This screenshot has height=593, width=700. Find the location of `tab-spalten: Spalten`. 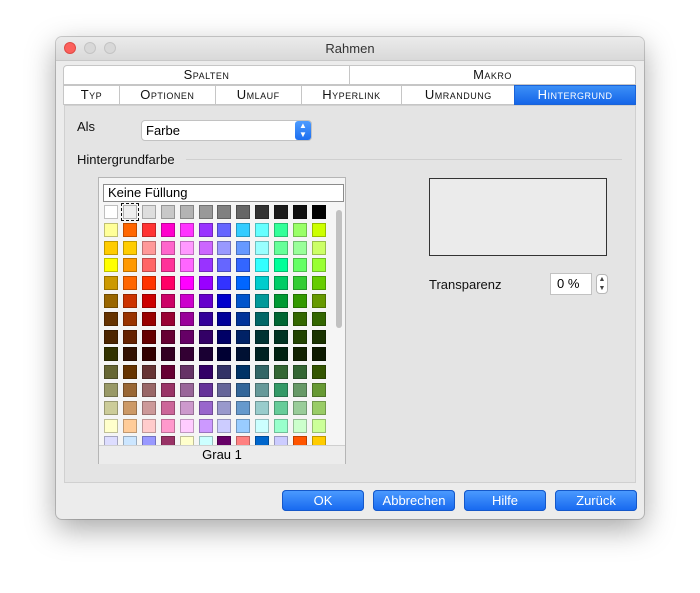

tab-spalten: Spalten is located at coordinates (206, 75).